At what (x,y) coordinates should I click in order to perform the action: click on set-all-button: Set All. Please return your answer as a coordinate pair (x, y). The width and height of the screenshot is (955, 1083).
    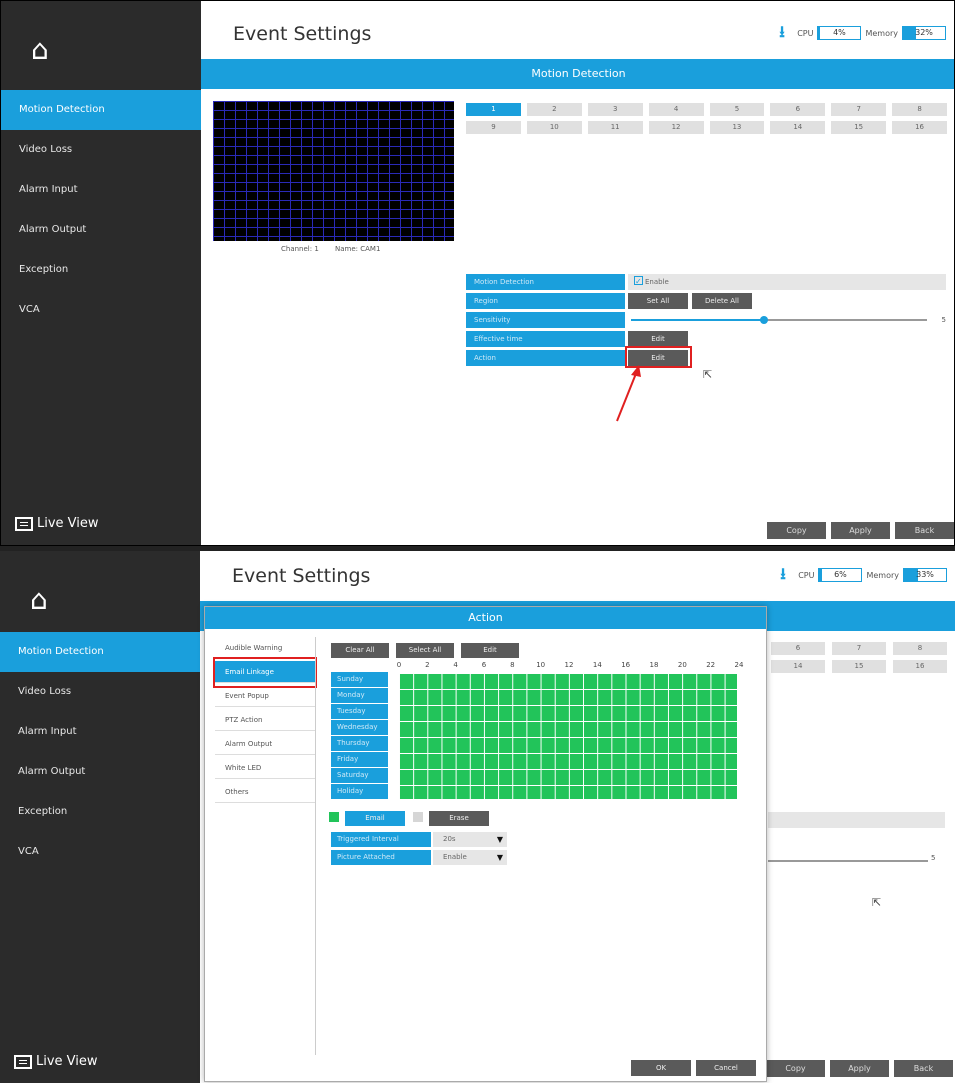
    Looking at the image, I should click on (658, 301).